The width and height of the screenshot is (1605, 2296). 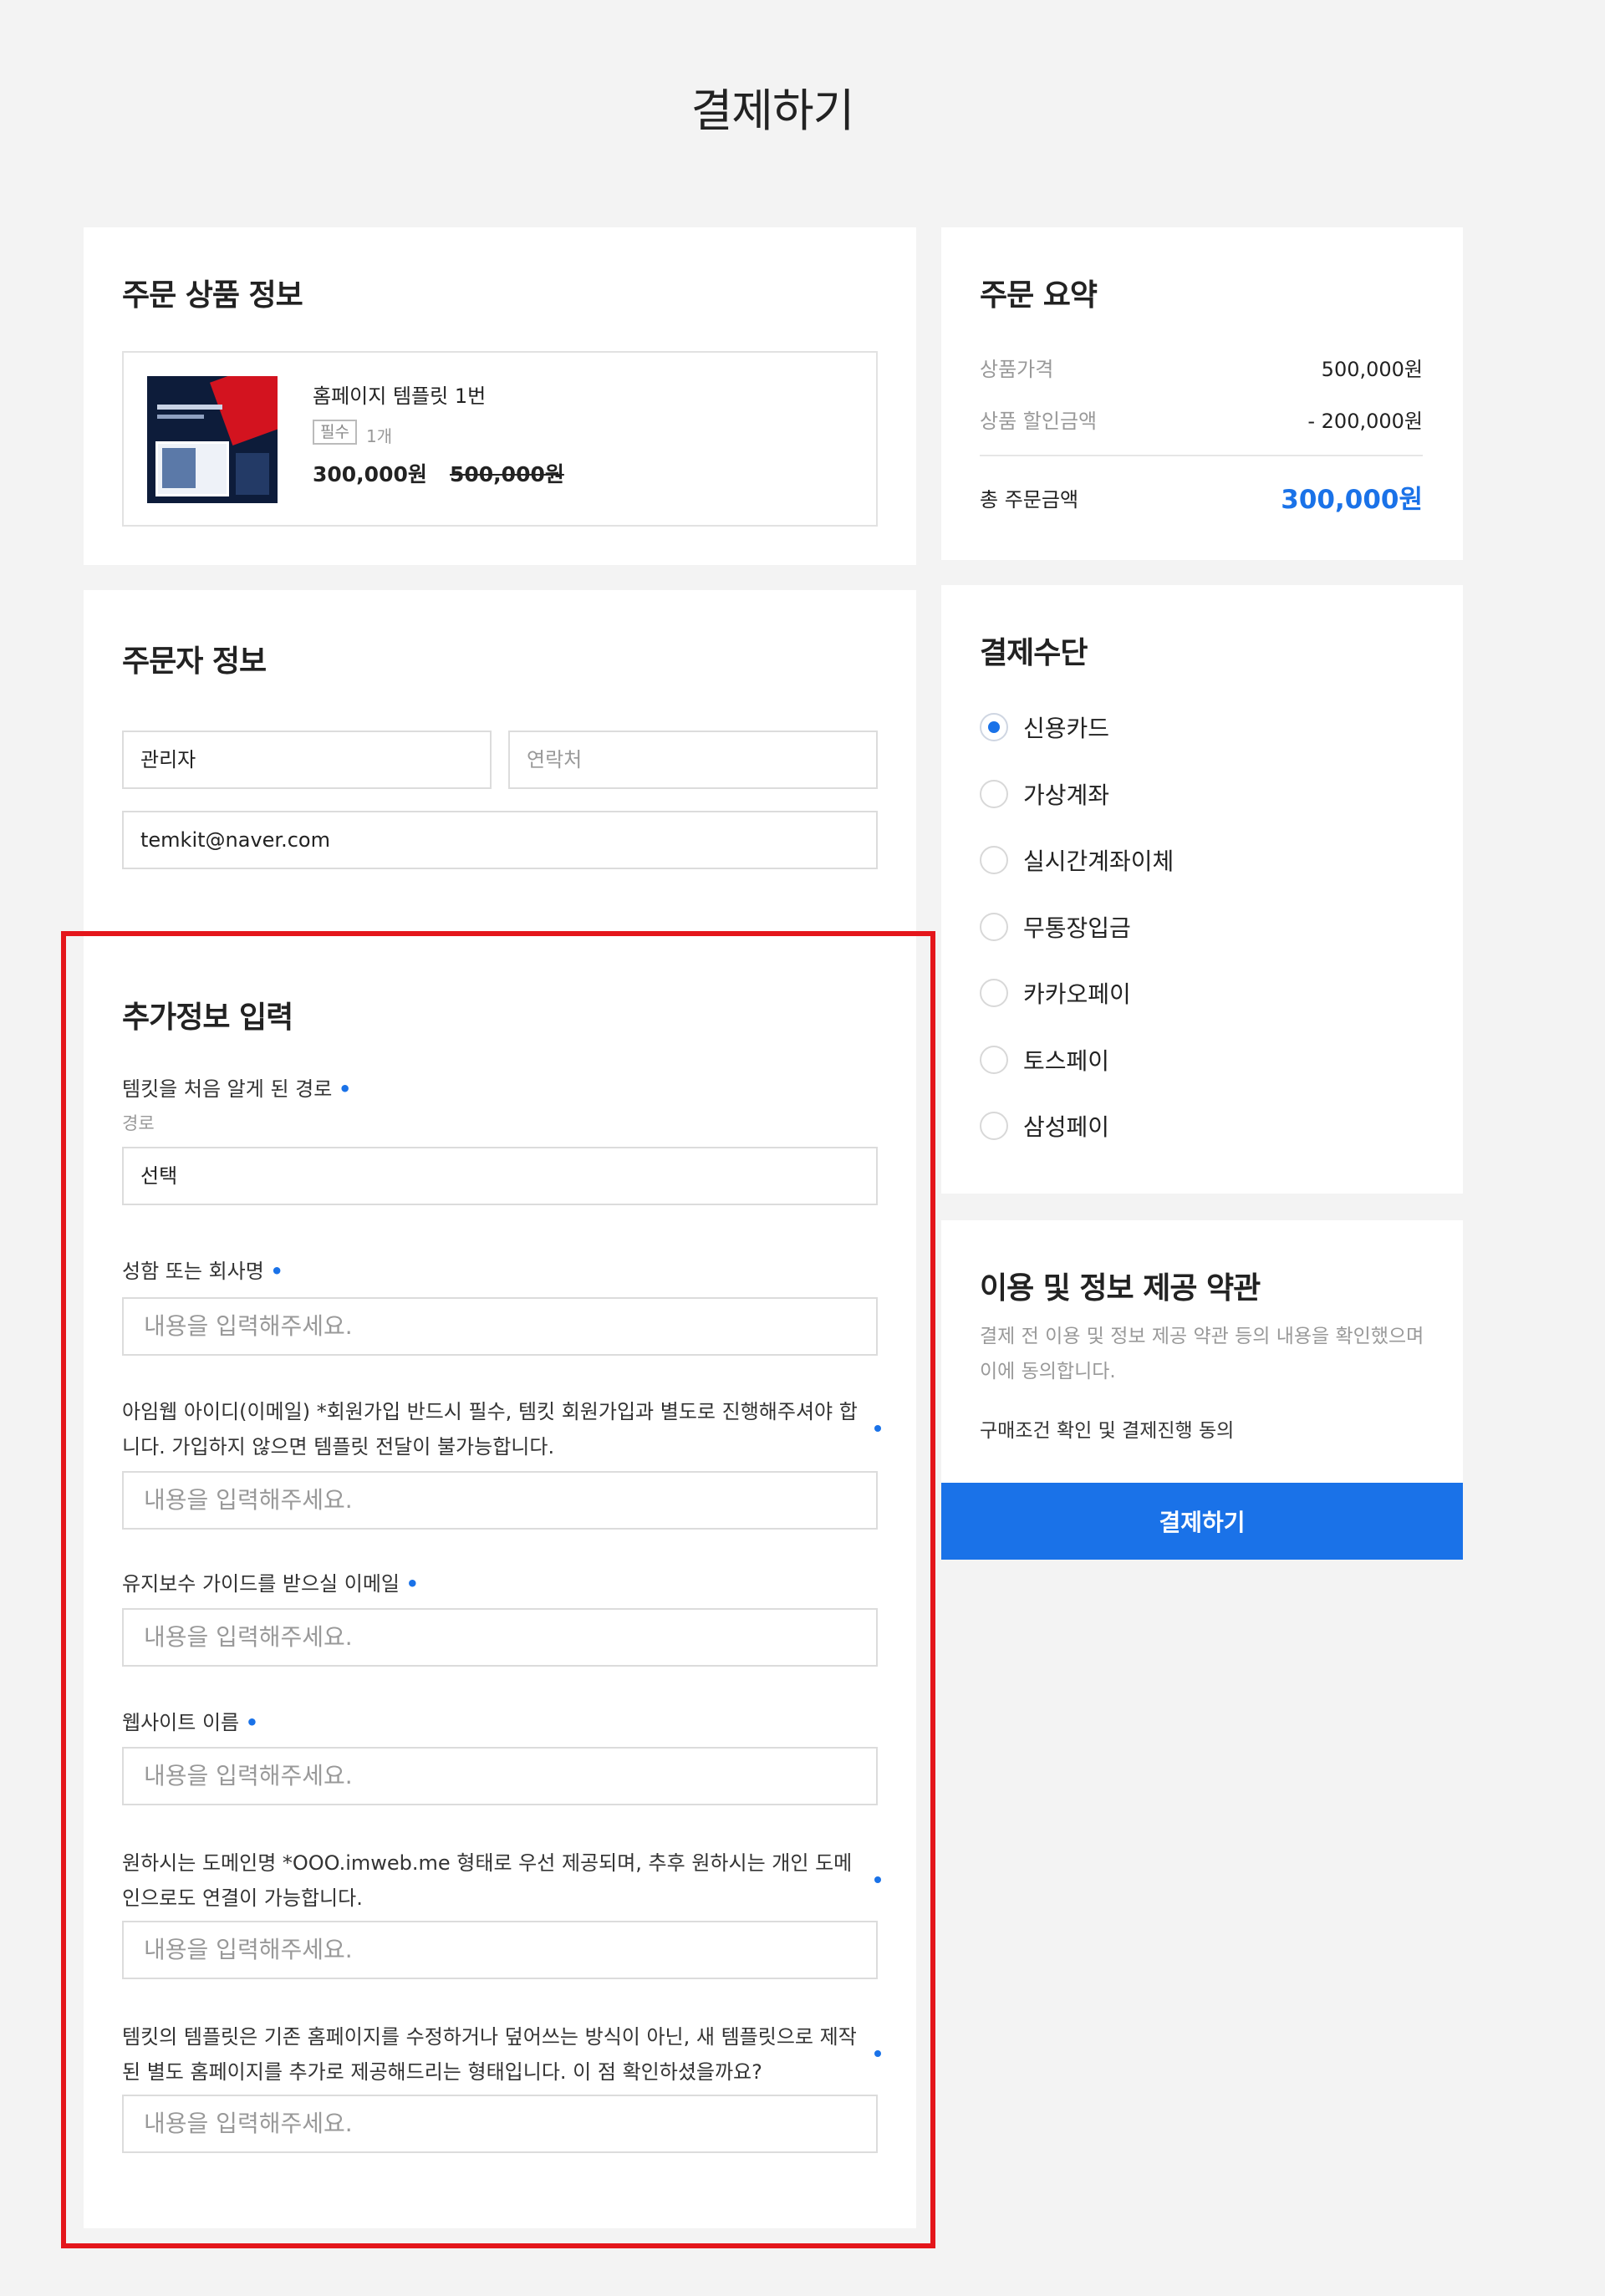 What do you see at coordinates (772, 110) in the screenshot?
I see `page-title: 결제하기` at bounding box center [772, 110].